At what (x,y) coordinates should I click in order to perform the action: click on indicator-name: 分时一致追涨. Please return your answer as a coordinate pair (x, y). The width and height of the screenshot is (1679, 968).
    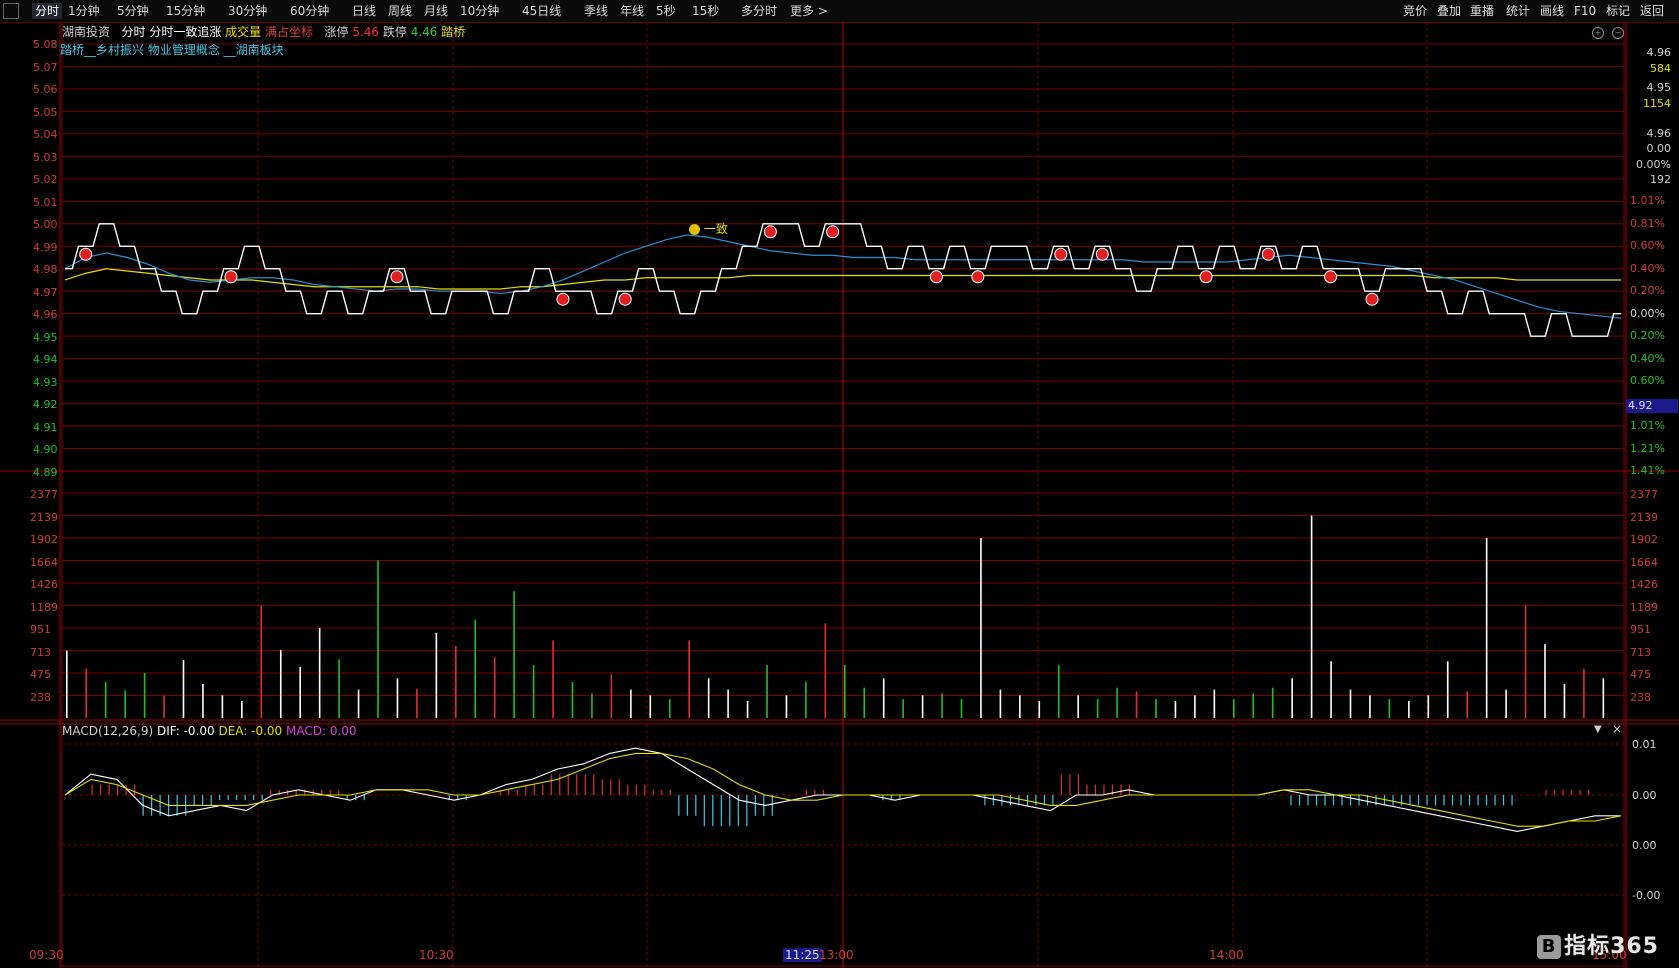
    Looking at the image, I should click on (185, 32).